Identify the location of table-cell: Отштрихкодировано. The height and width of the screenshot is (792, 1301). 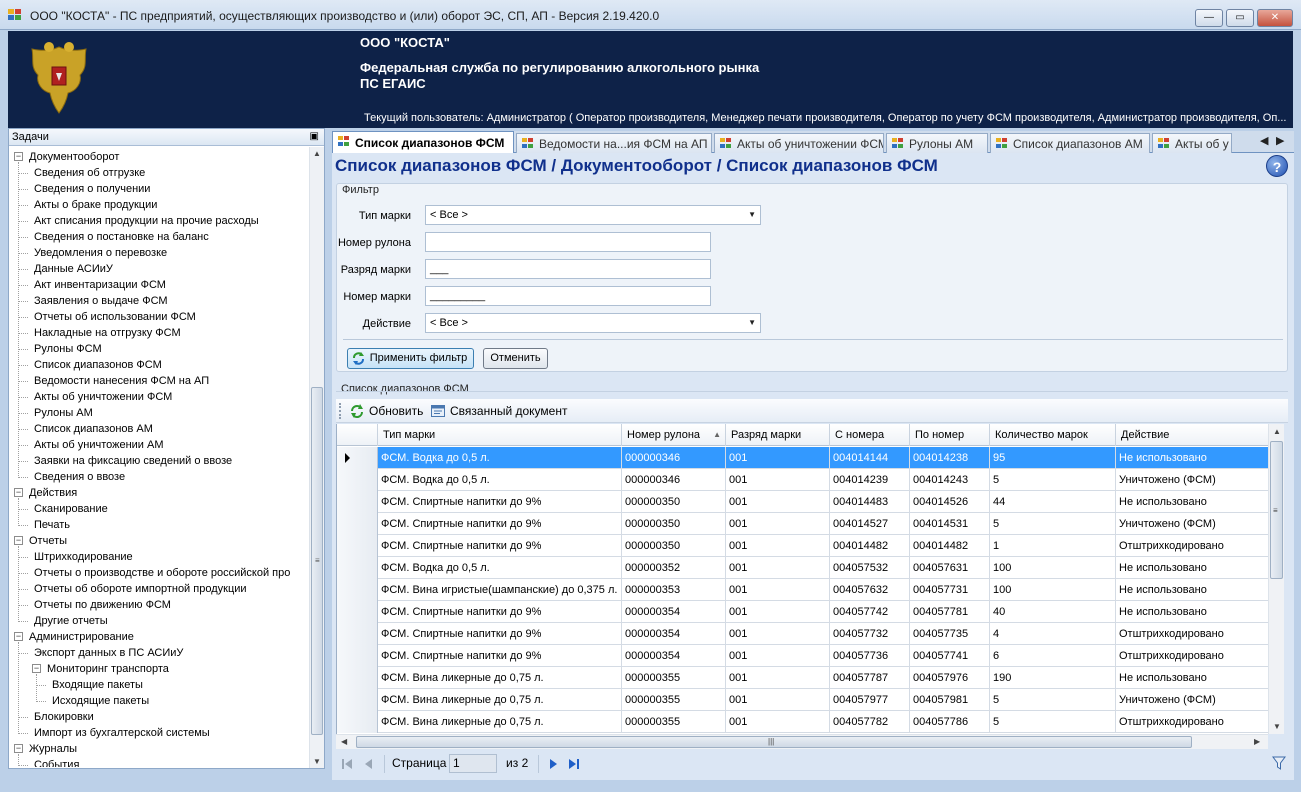
(1192, 656).